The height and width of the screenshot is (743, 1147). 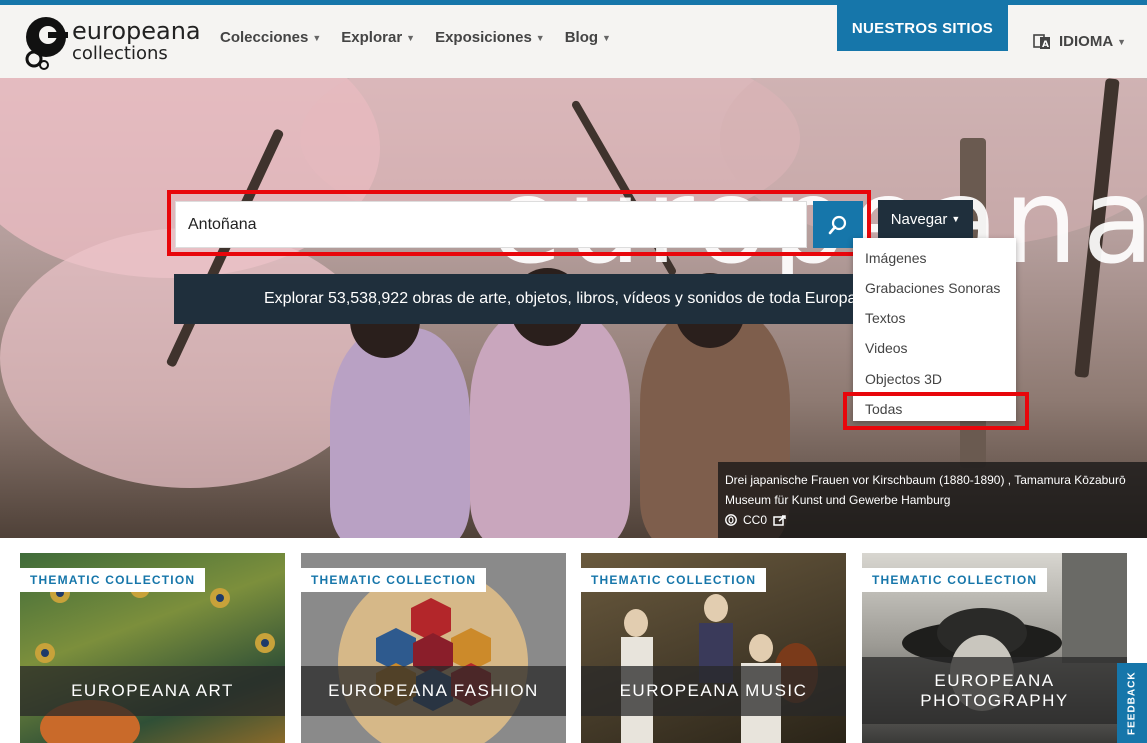 I want to click on europeana-logo-mark-icon, so click(x=46, y=43).